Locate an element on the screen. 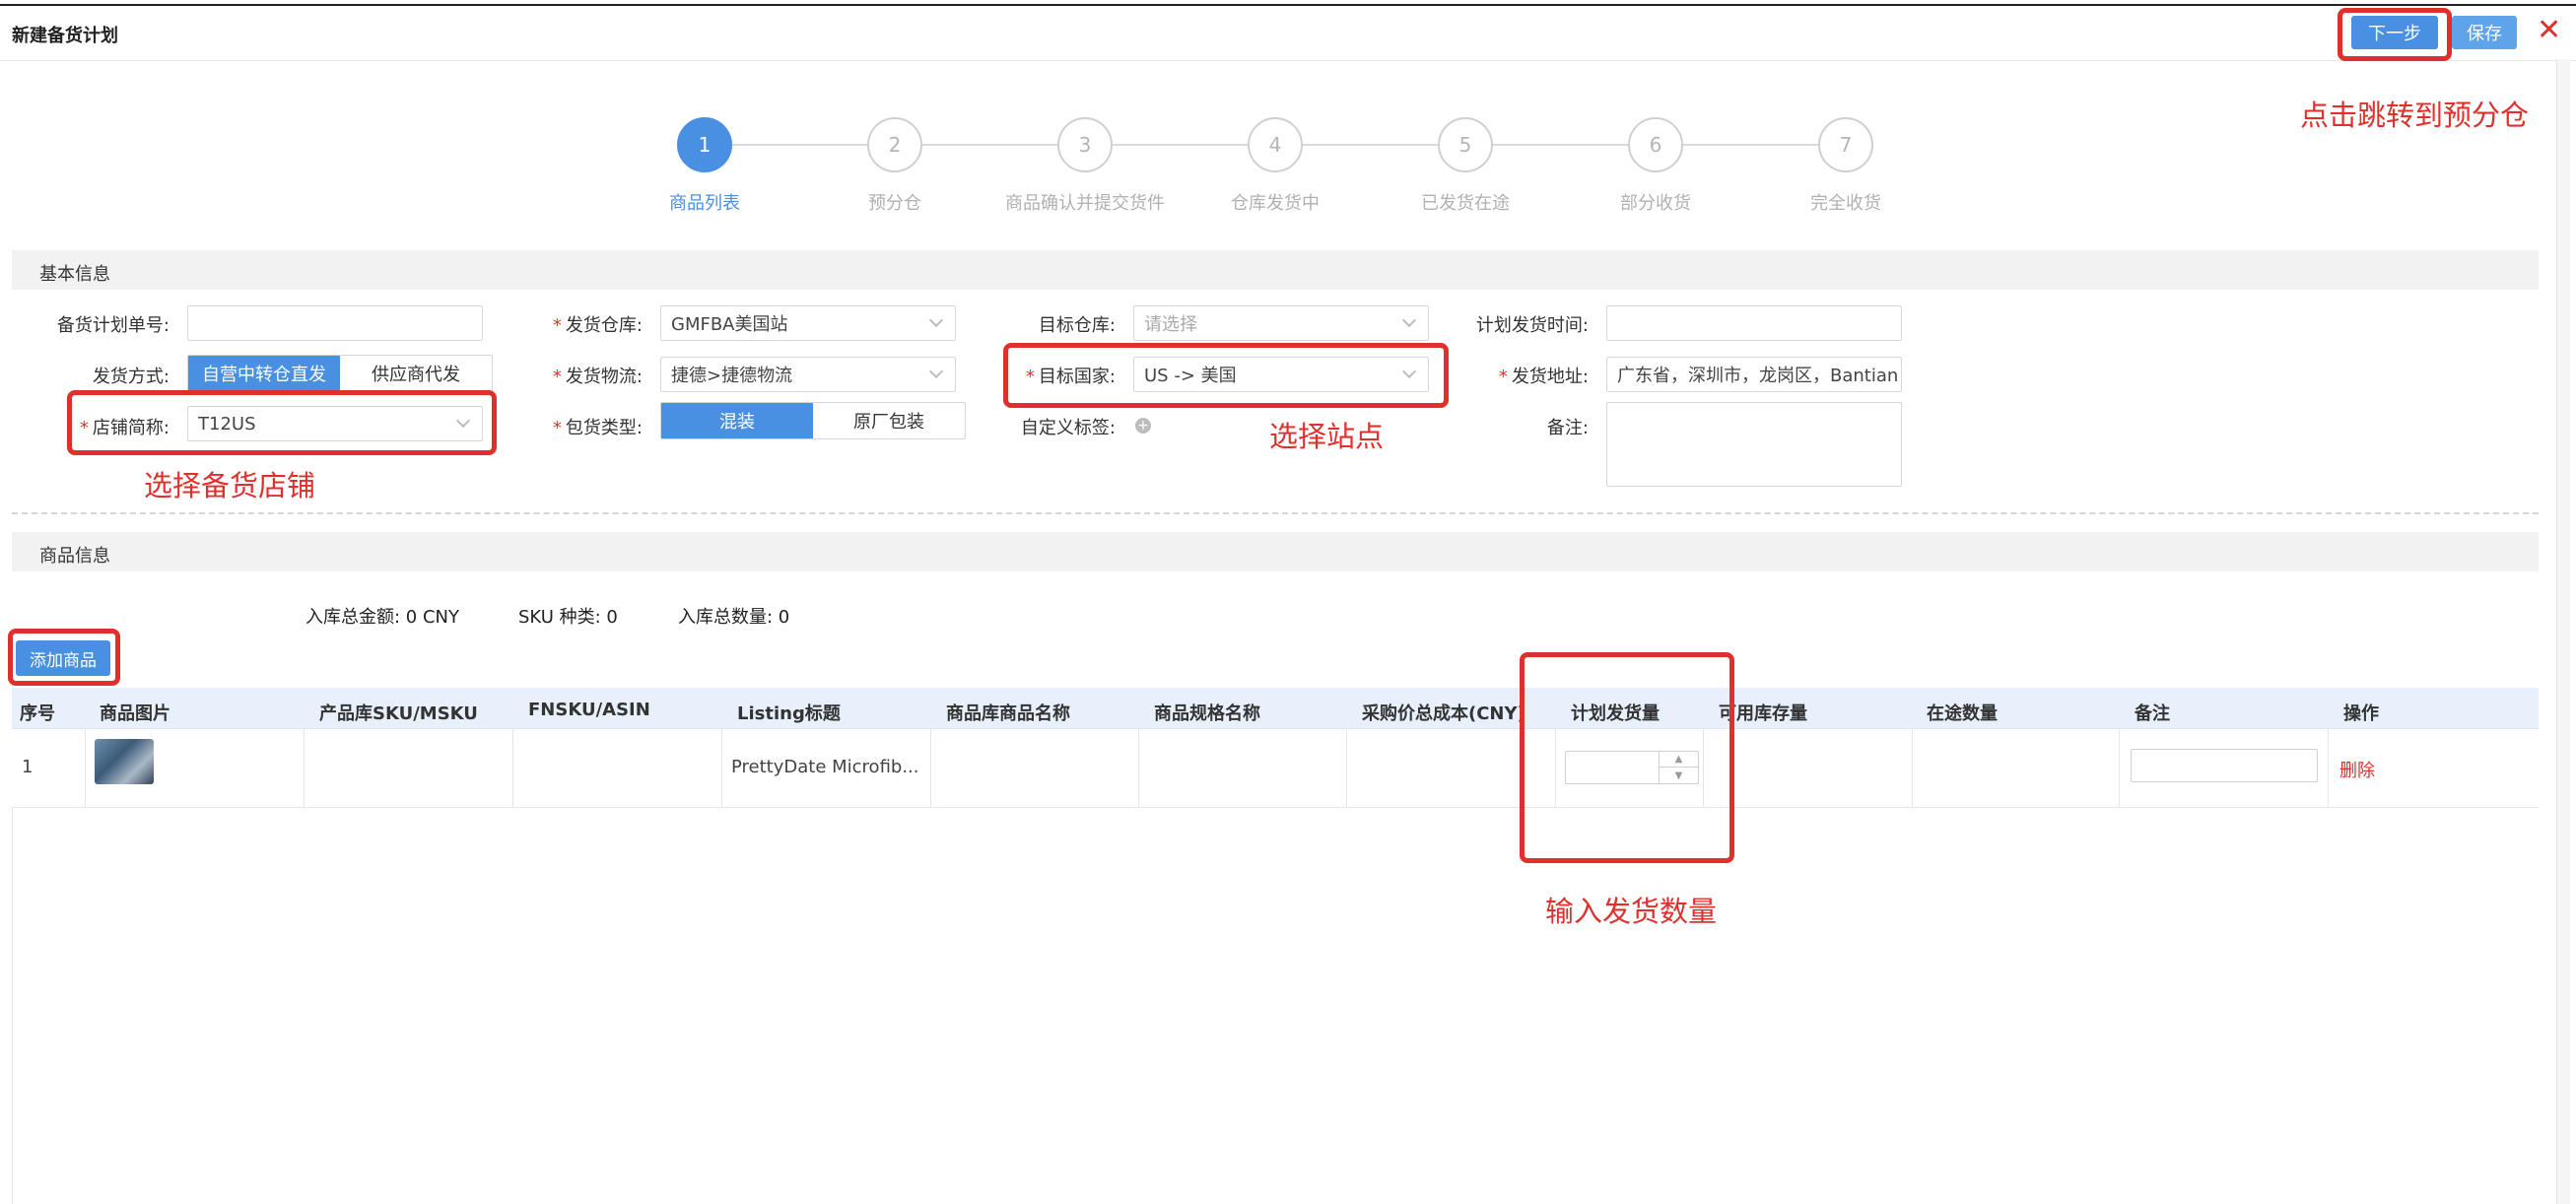 This screenshot has width=2576, height=1204. qty-hint-note: 输入发货数量 is located at coordinates (1631, 911).